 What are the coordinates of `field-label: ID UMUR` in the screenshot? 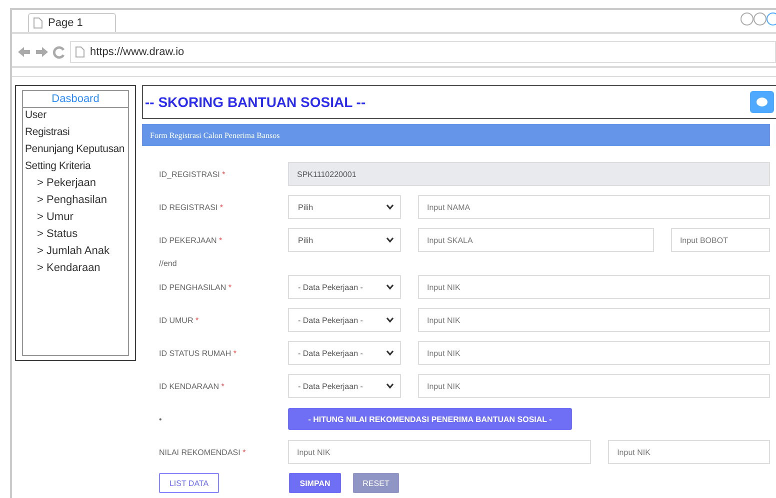 It's located at (176, 320).